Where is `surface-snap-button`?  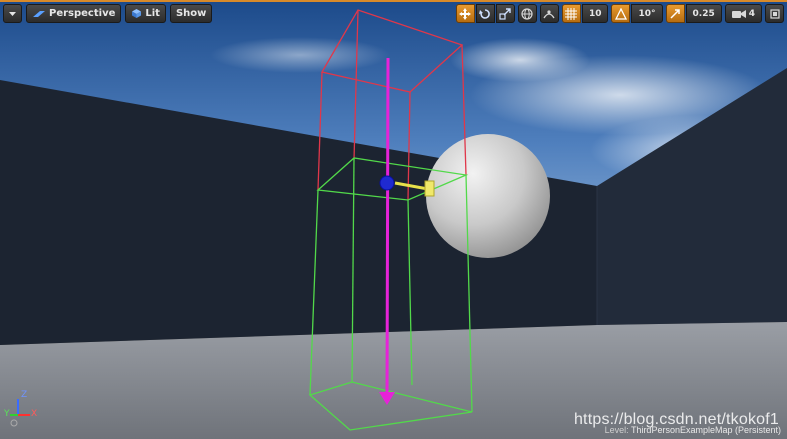 surface-snap-button is located at coordinates (549, 13).